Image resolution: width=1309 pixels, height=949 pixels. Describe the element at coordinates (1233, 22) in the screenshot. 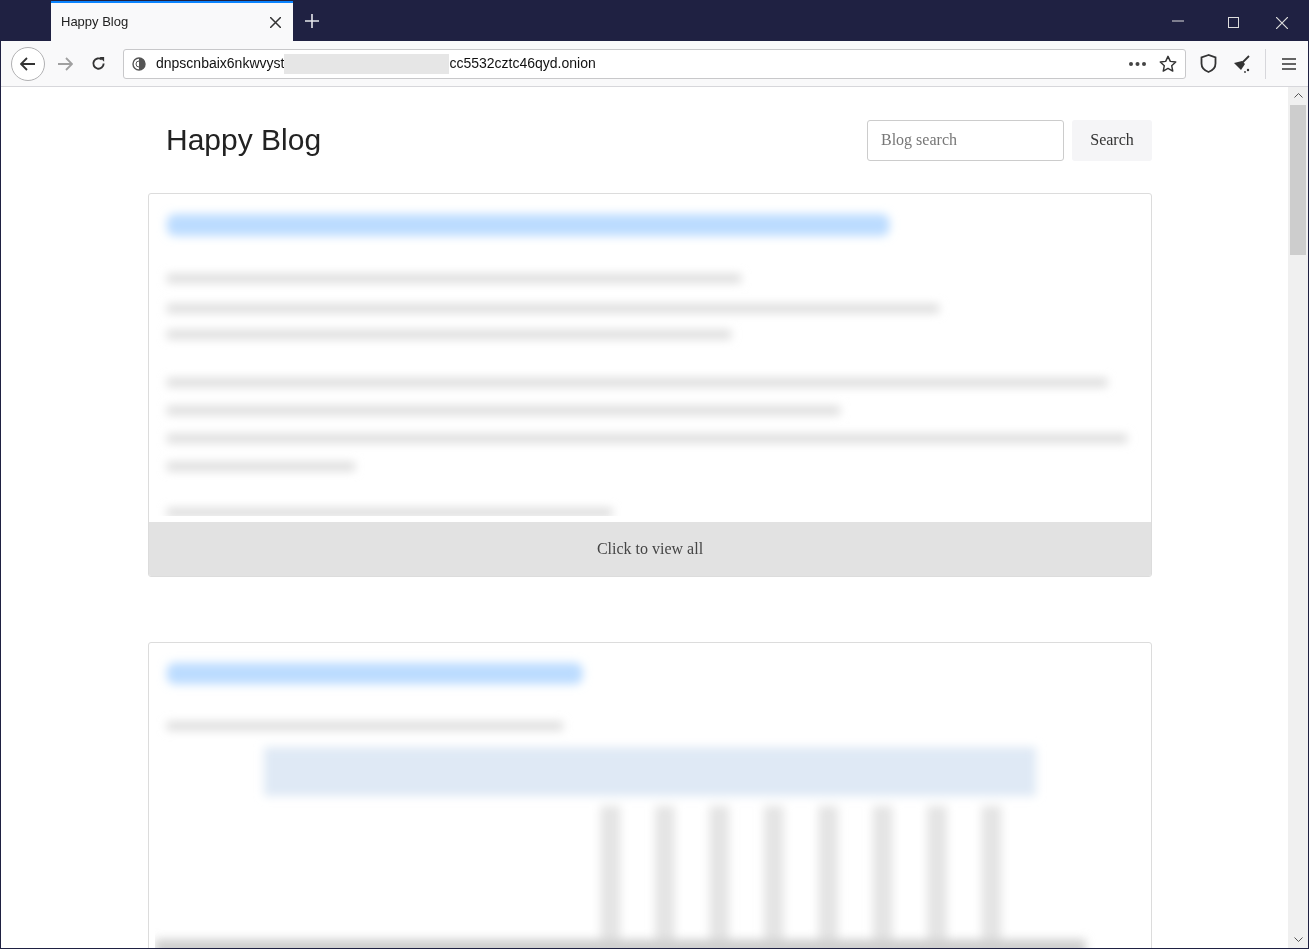

I see `maximize-icon` at that location.